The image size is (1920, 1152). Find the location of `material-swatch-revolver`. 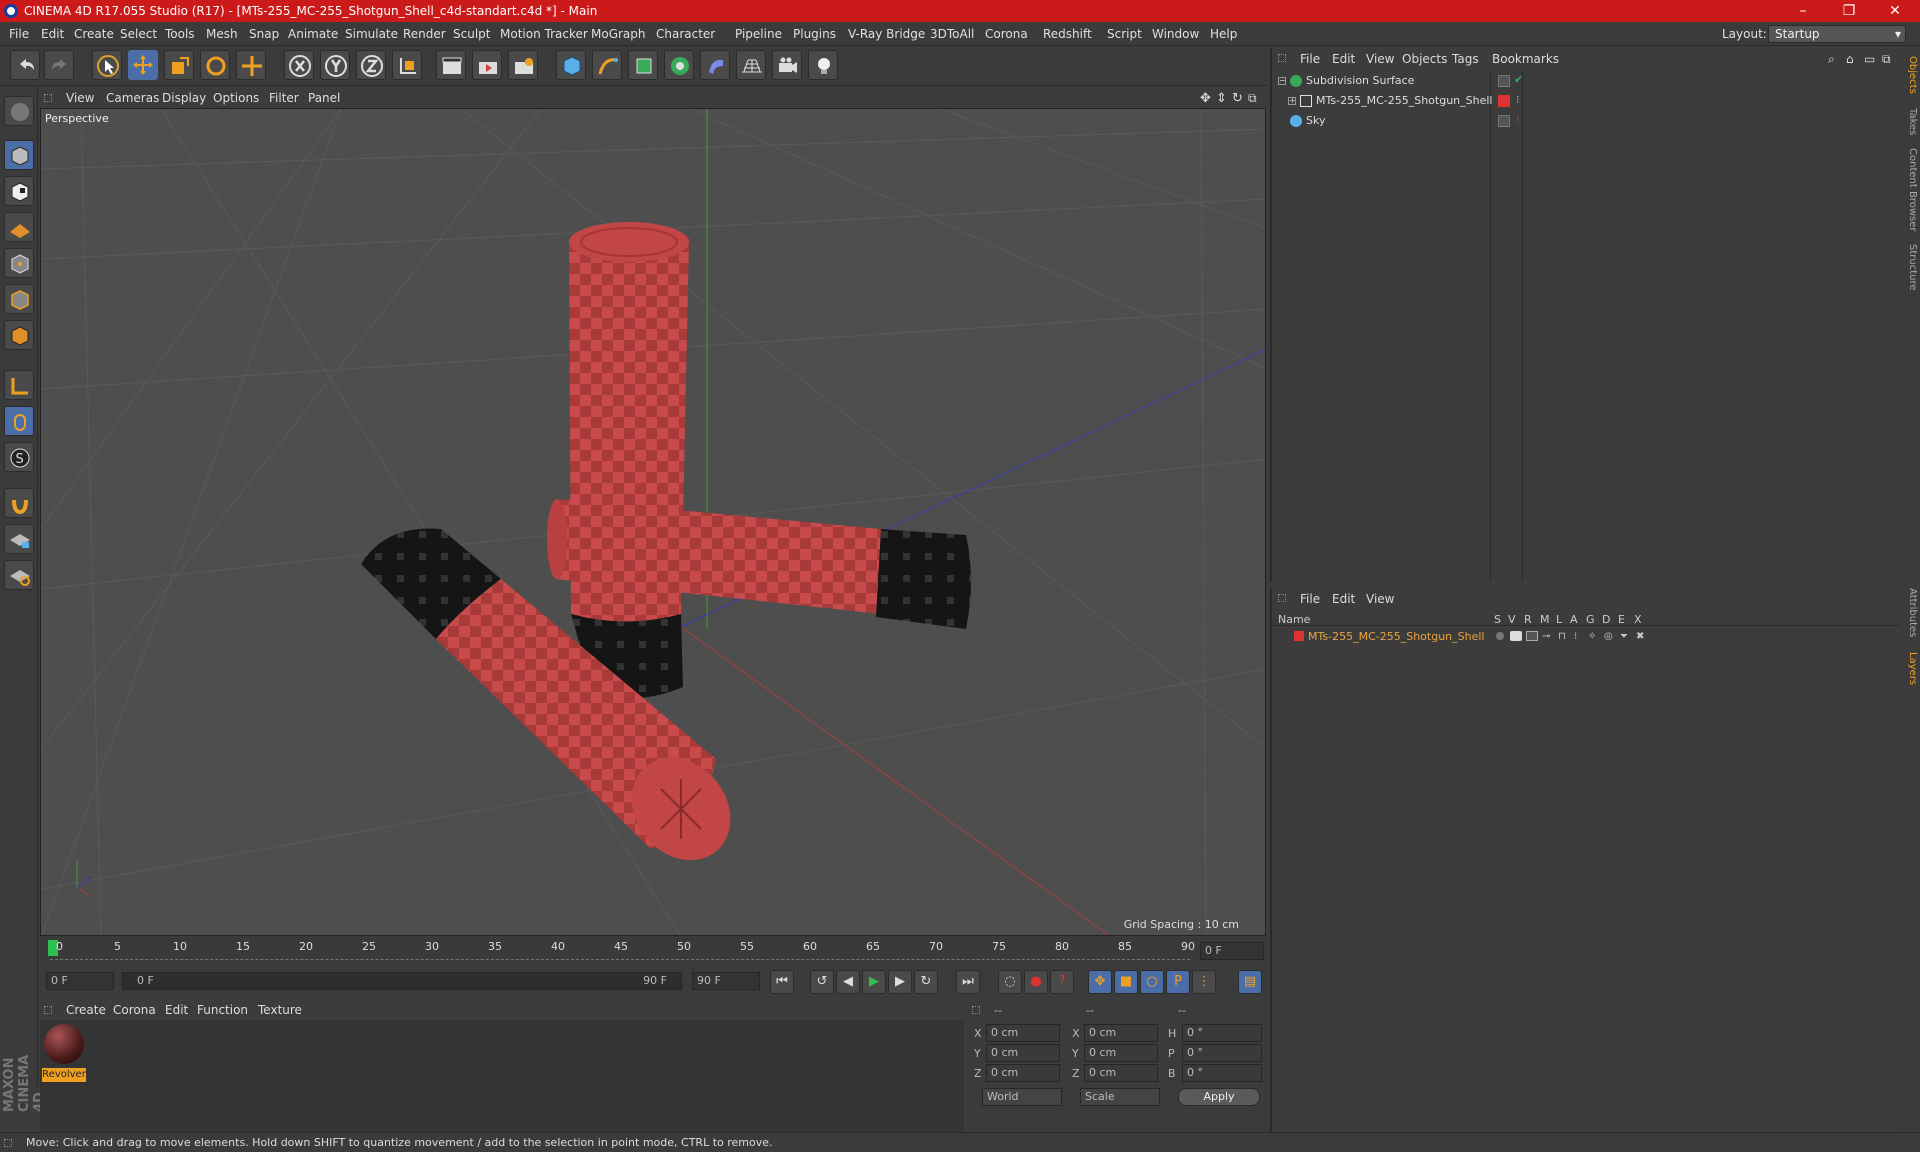

material-swatch-revolver is located at coordinates (64, 1044).